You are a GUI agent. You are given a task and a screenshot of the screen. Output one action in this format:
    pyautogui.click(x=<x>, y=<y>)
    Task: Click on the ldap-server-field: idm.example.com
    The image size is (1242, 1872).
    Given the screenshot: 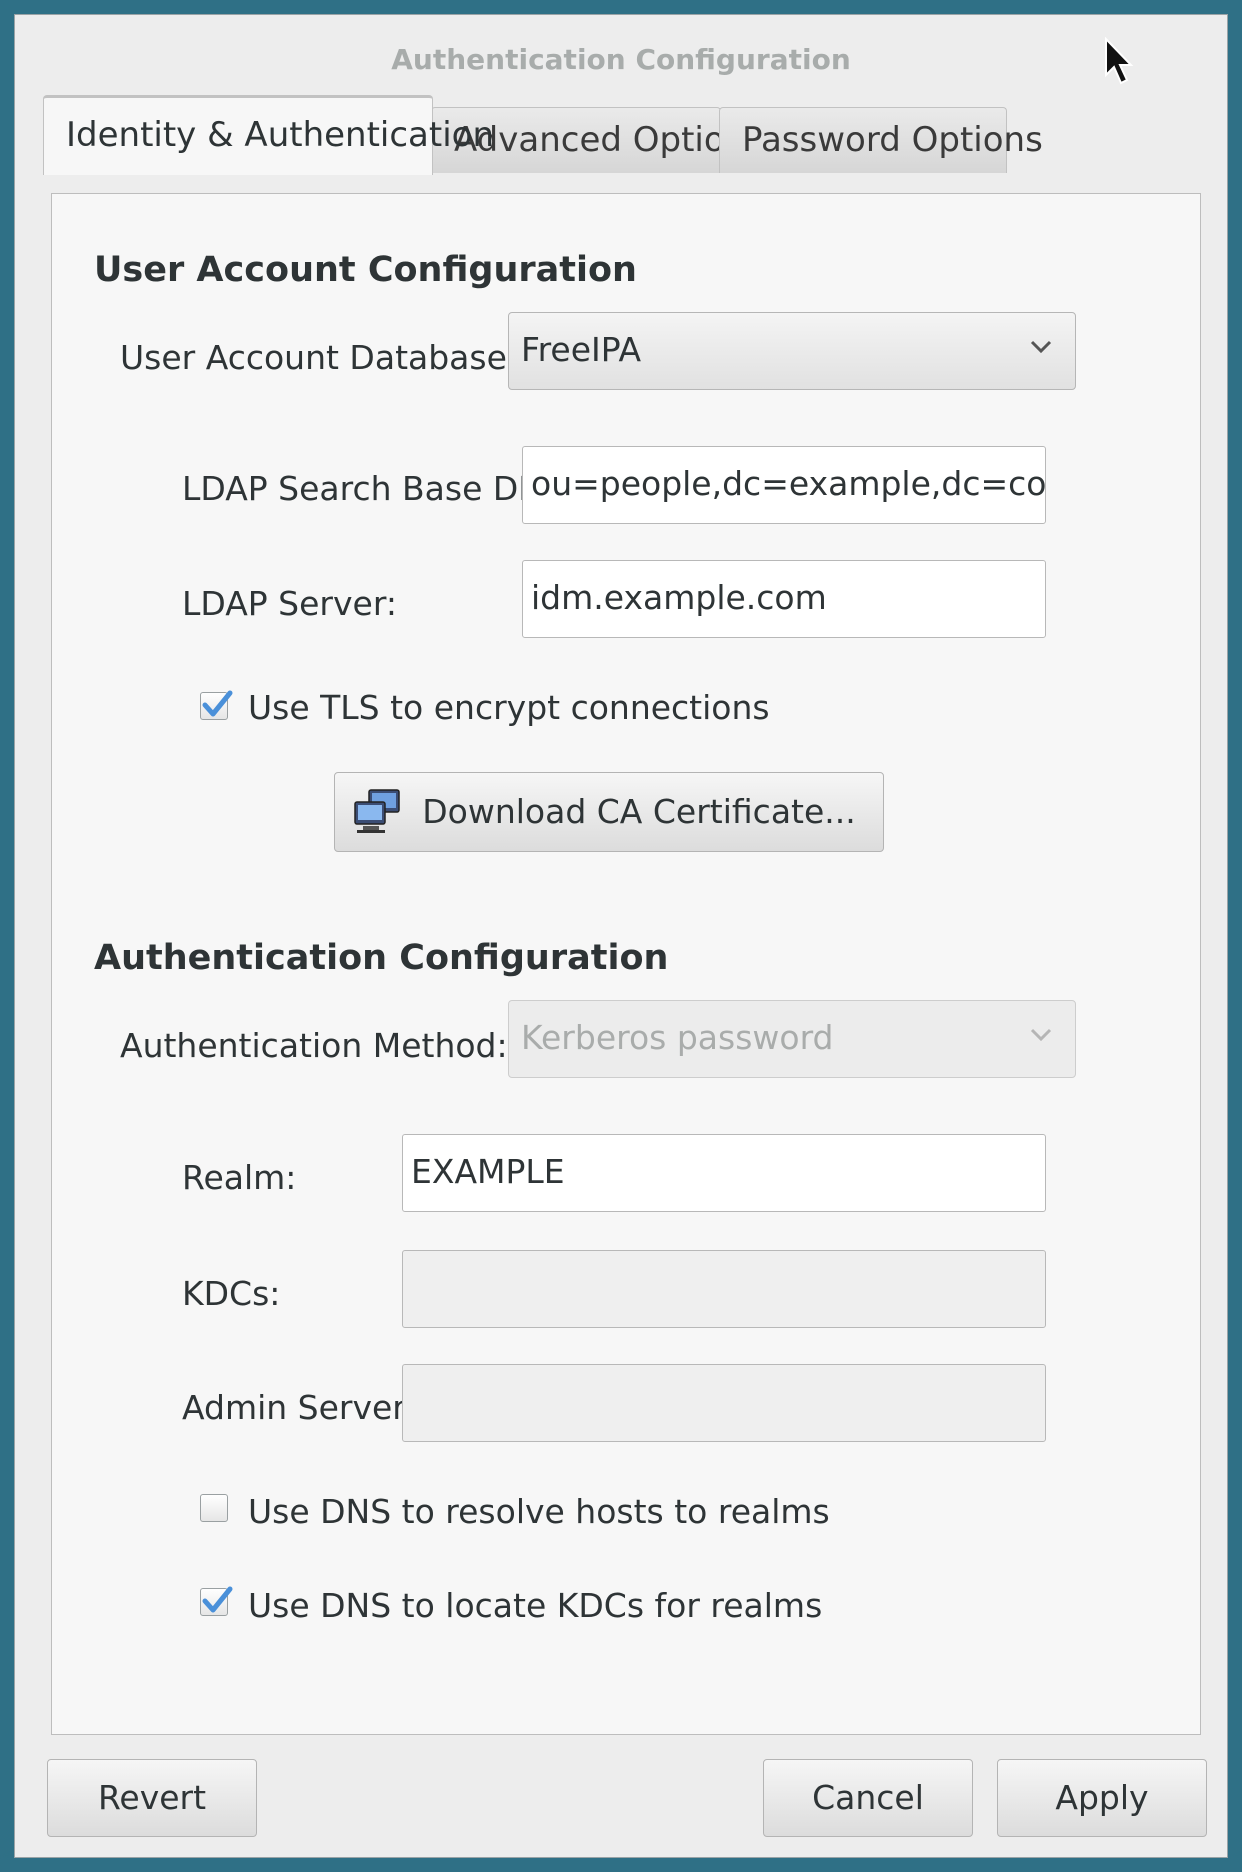 What is the action you would take?
    pyautogui.click(x=784, y=599)
    